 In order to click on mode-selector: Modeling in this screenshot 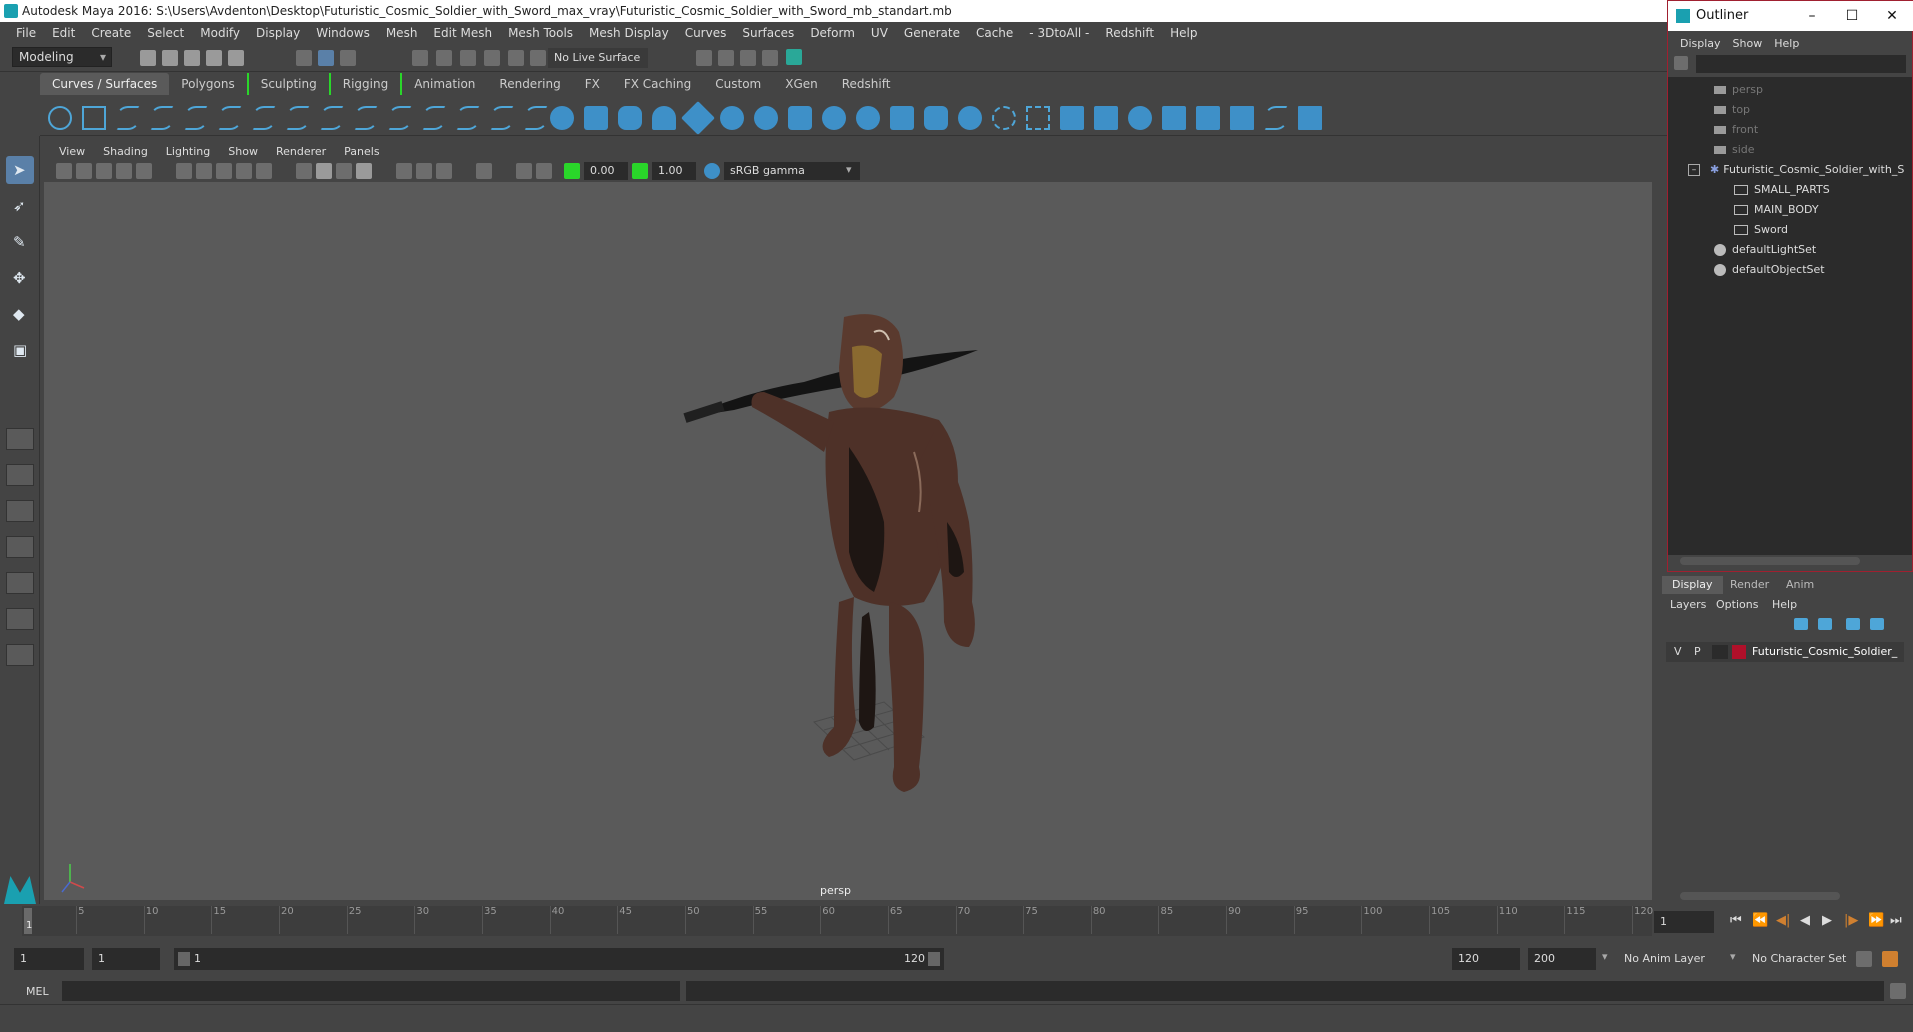, I will do `click(62, 57)`.